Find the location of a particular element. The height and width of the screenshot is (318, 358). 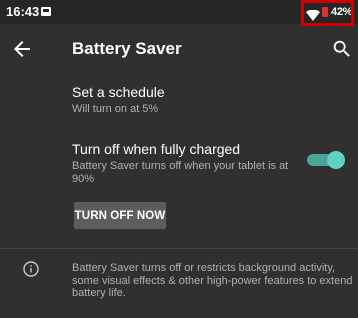

status-bar: 16:43 42% is located at coordinates (179, 13).